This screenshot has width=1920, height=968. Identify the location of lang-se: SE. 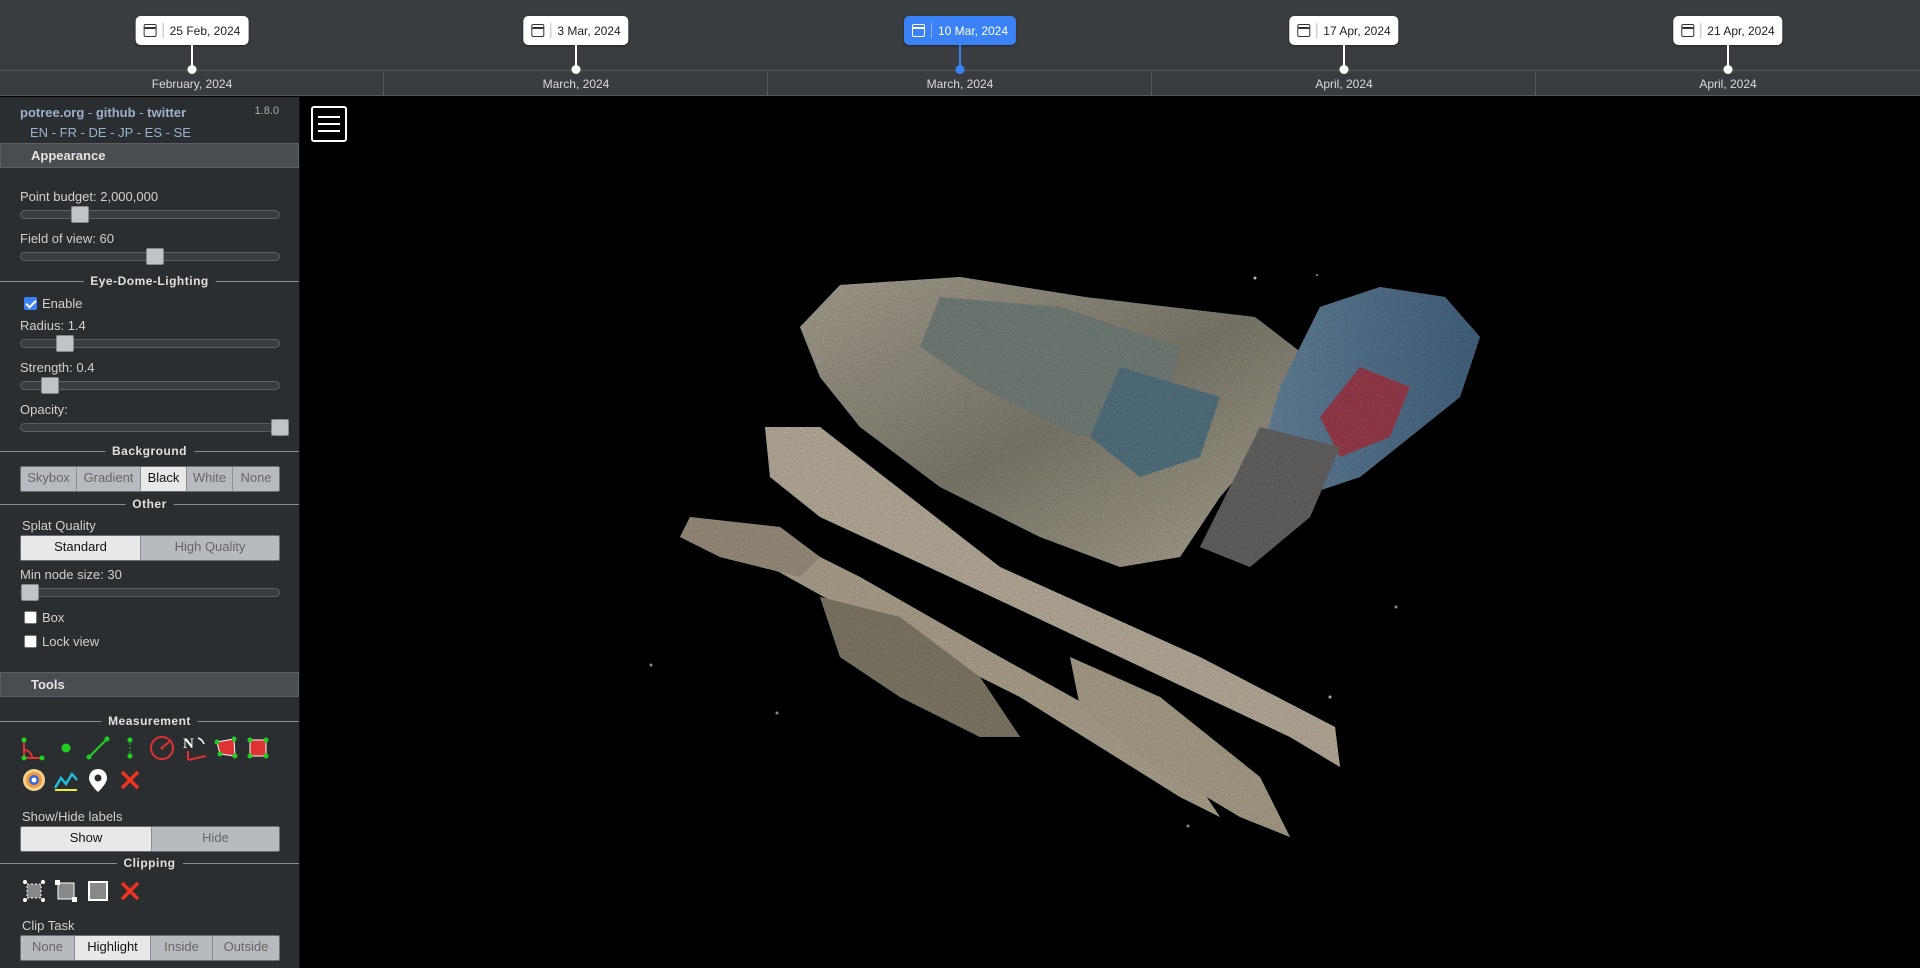
(182, 132).